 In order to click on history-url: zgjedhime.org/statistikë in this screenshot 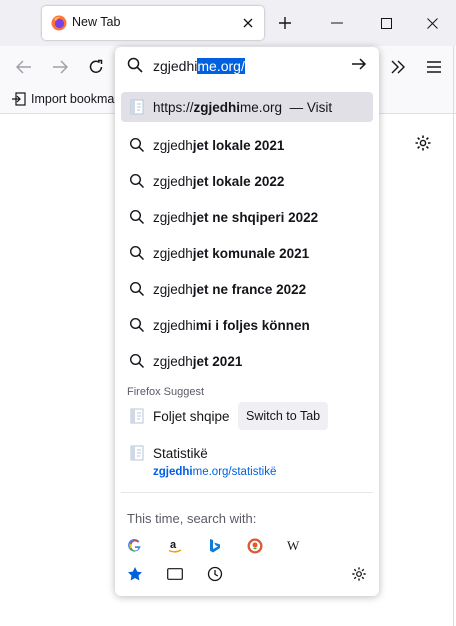, I will do `click(214, 472)`.